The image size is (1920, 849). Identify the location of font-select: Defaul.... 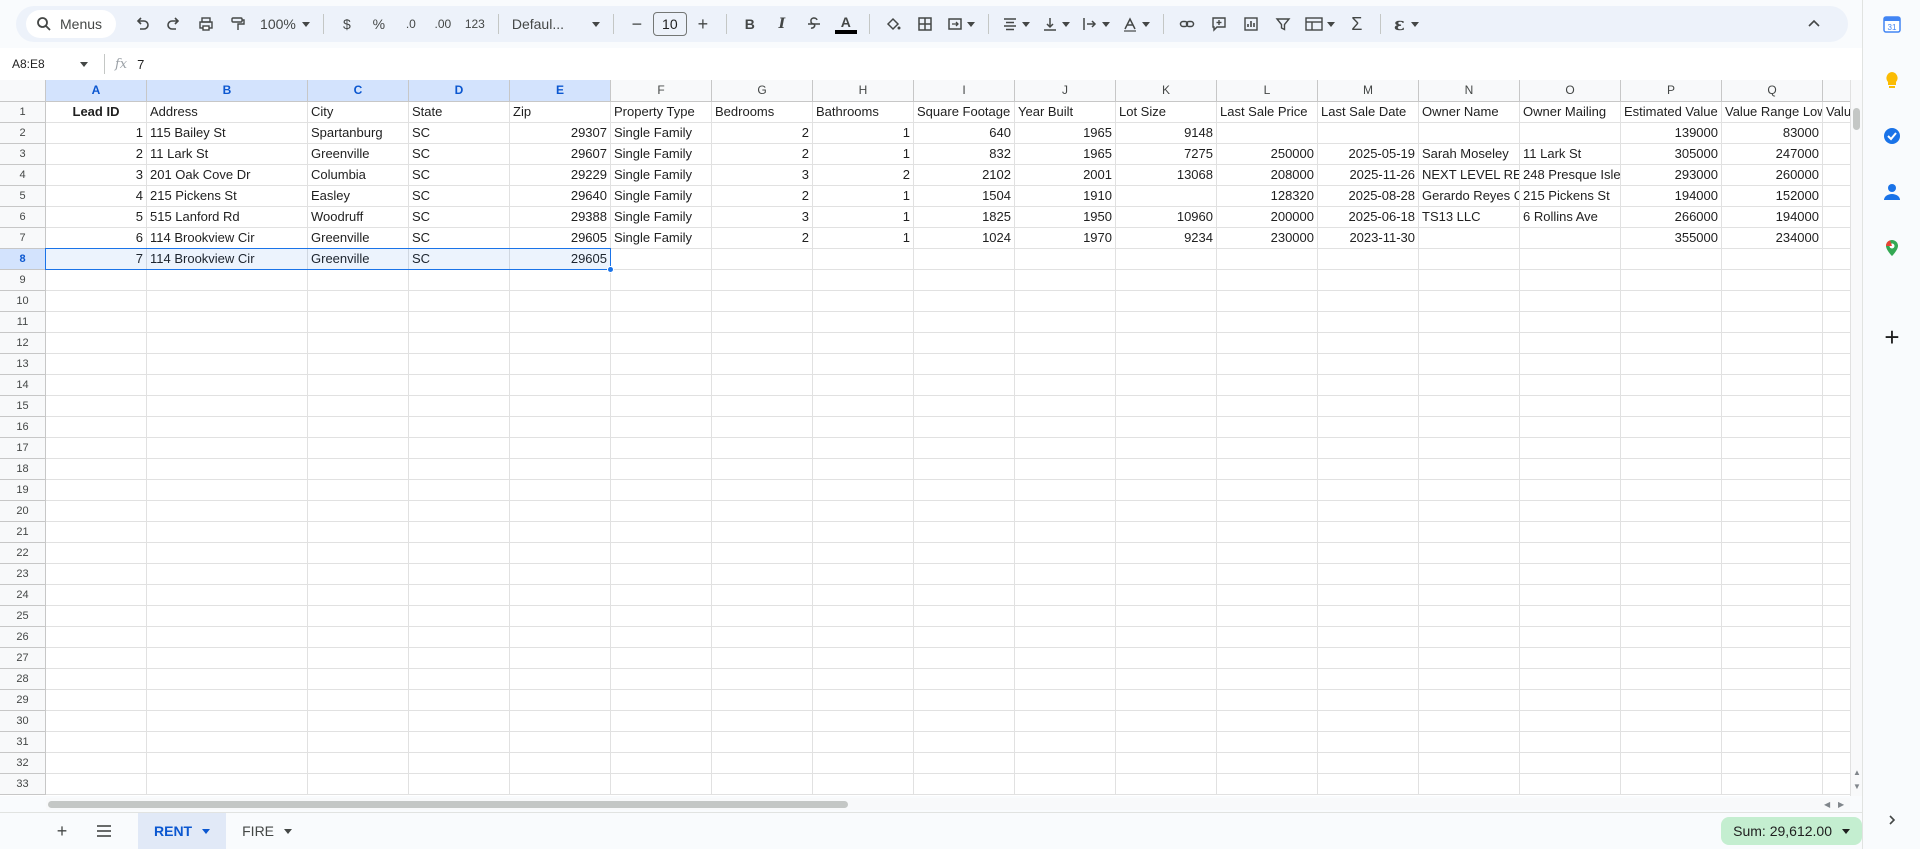
(556, 24).